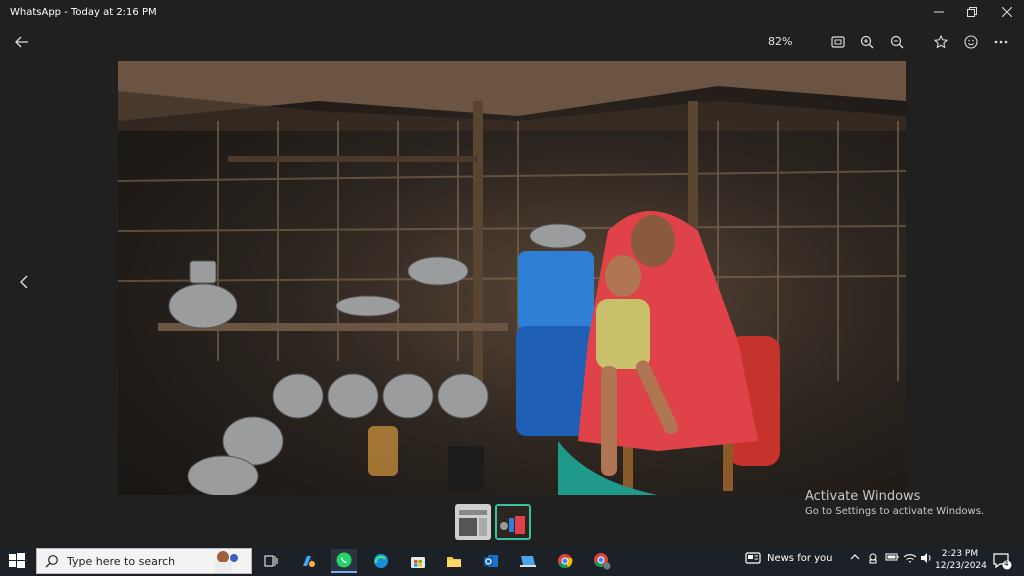  I want to click on taskbar-search: Type here to search, so click(144, 561).